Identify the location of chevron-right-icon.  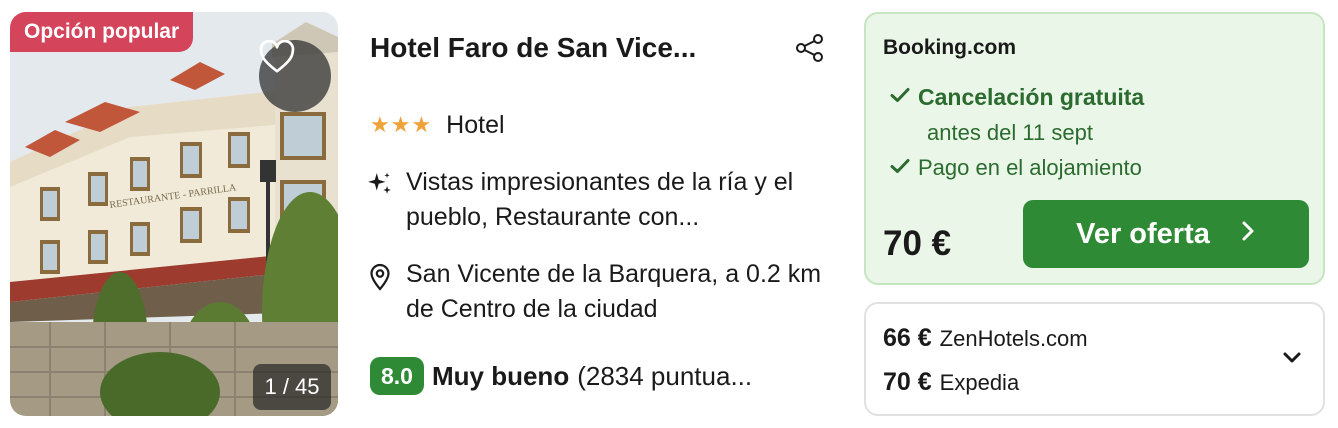
(1248, 234).